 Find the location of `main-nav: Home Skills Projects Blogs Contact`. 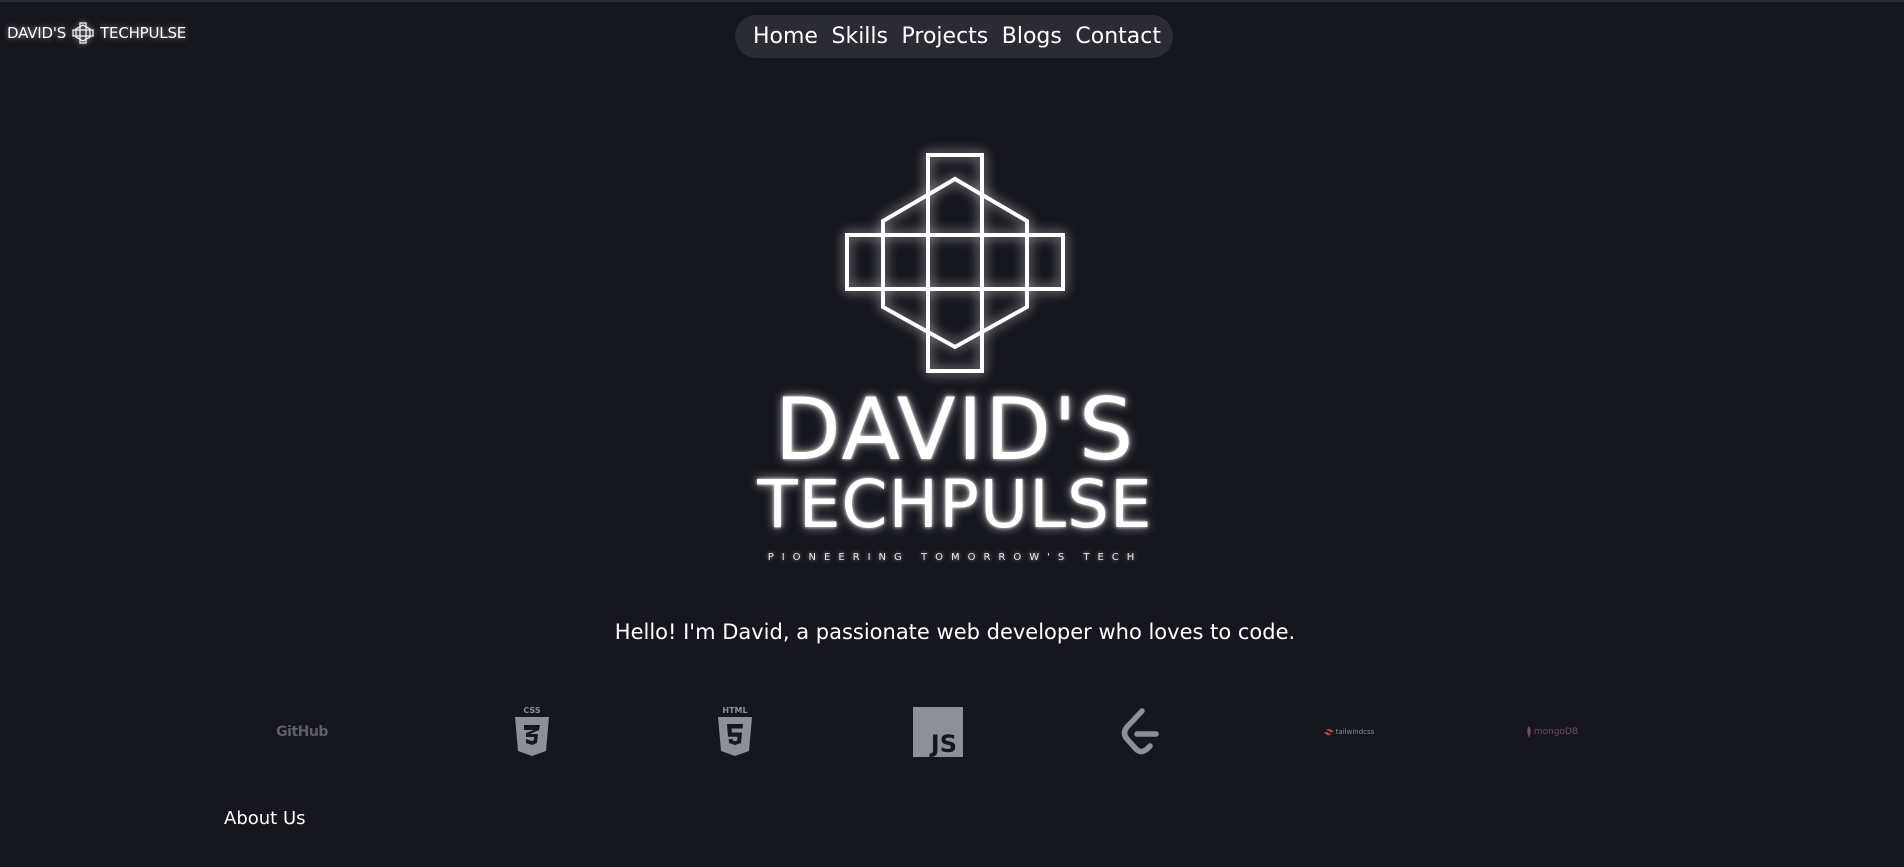

main-nav: Home Skills Projects Blogs Contact is located at coordinates (954, 36).